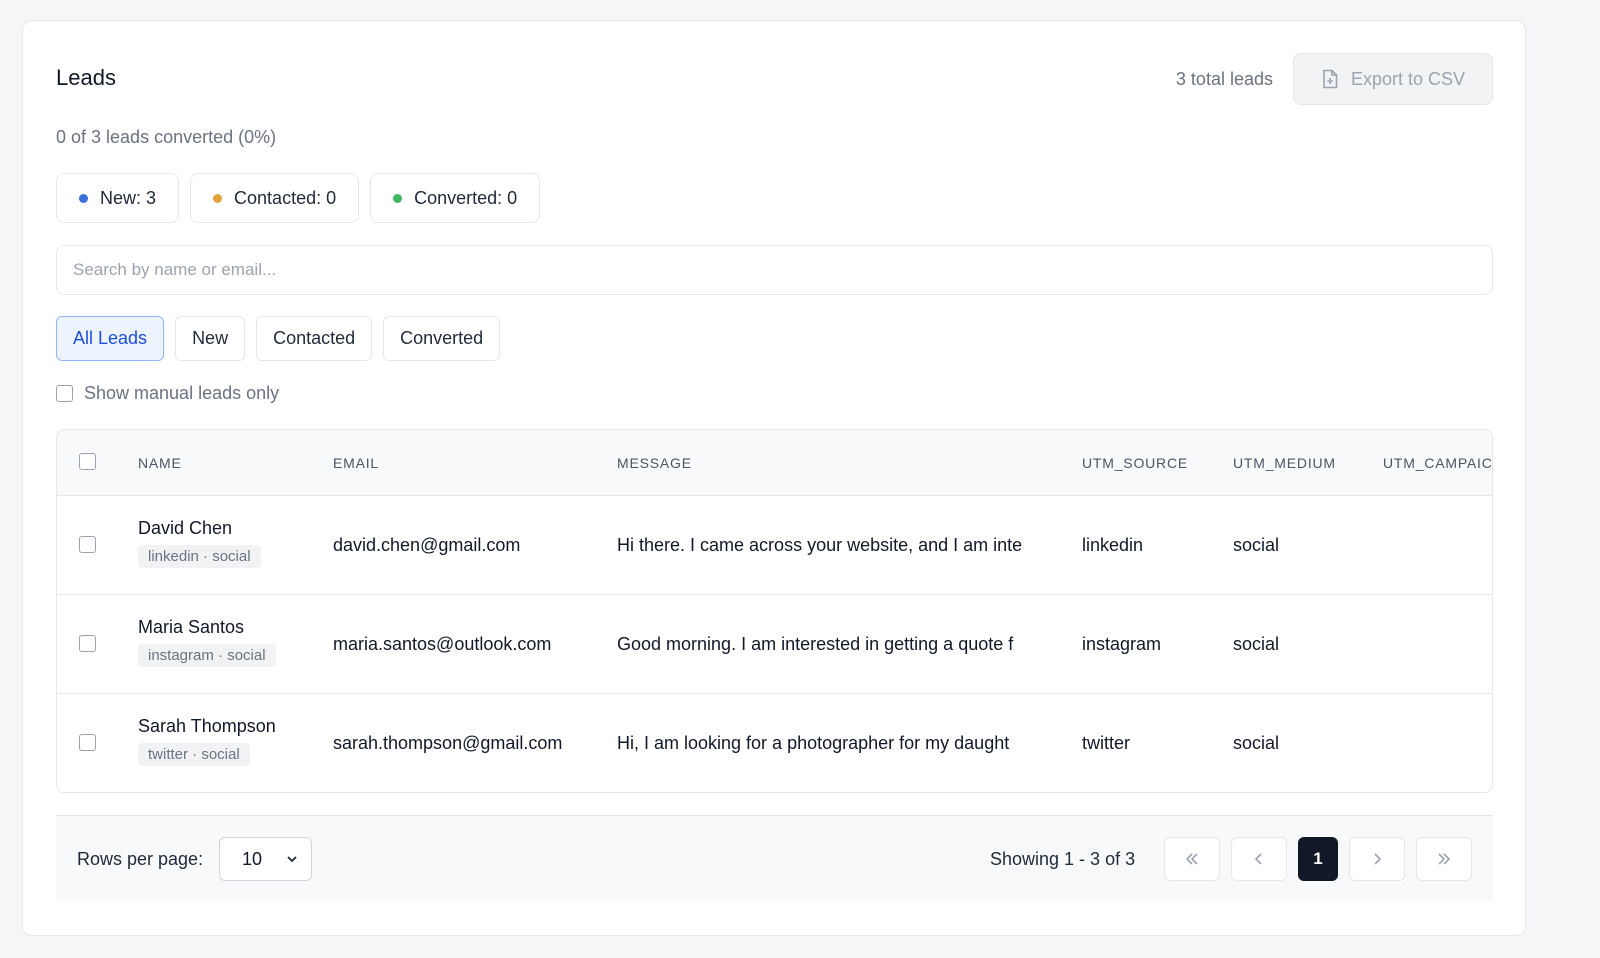 This screenshot has height=958, width=1600. Describe the element at coordinates (166, 137) in the screenshot. I see `converted-summary: 0 of 3 leads converted (0%)` at that location.